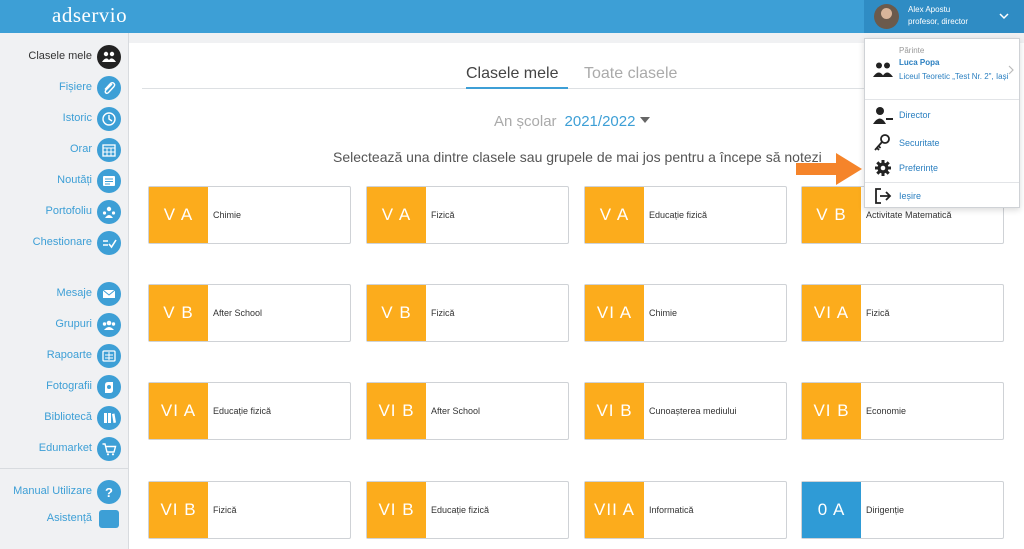 The width and height of the screenshot is (1024, 549). Describe the element at coordinates (109, 387) in the screenshot. I see `photo-icon` at that location.